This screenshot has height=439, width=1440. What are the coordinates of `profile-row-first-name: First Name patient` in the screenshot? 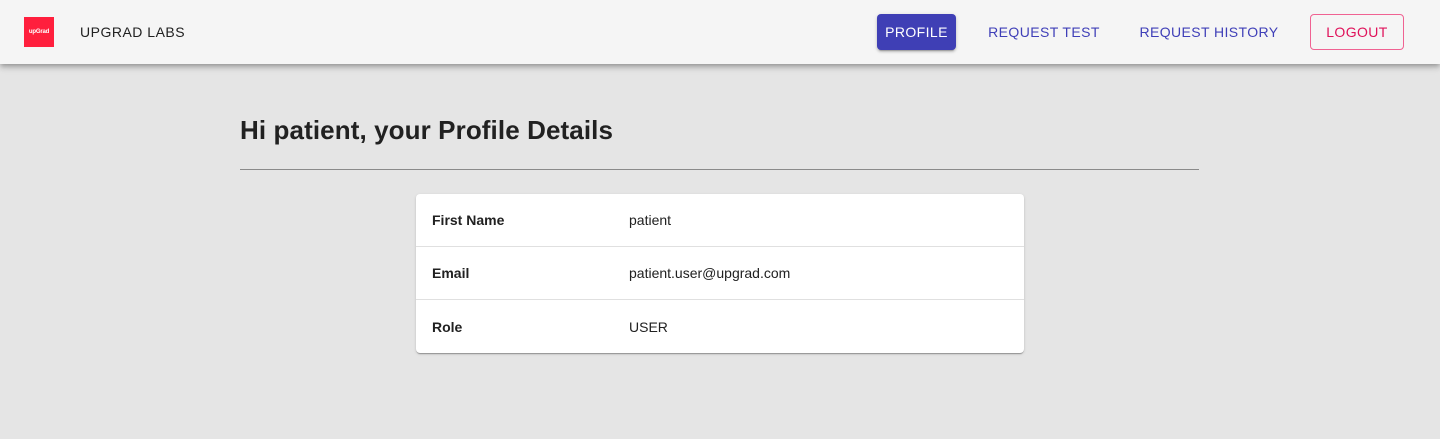 It's located at (720, 220).